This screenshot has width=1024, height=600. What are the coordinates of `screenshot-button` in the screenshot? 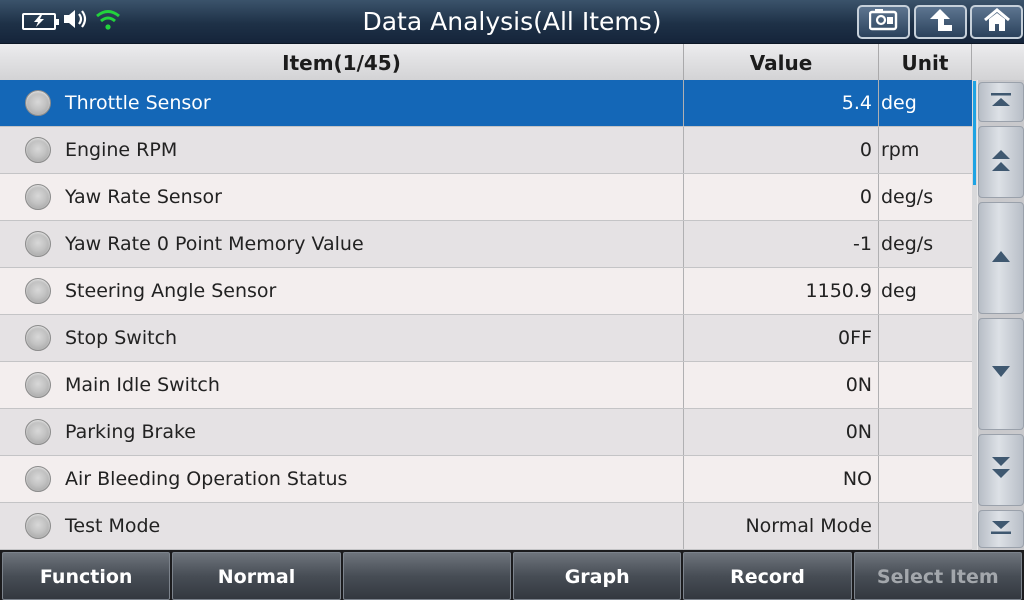 It's located at (883, 22).